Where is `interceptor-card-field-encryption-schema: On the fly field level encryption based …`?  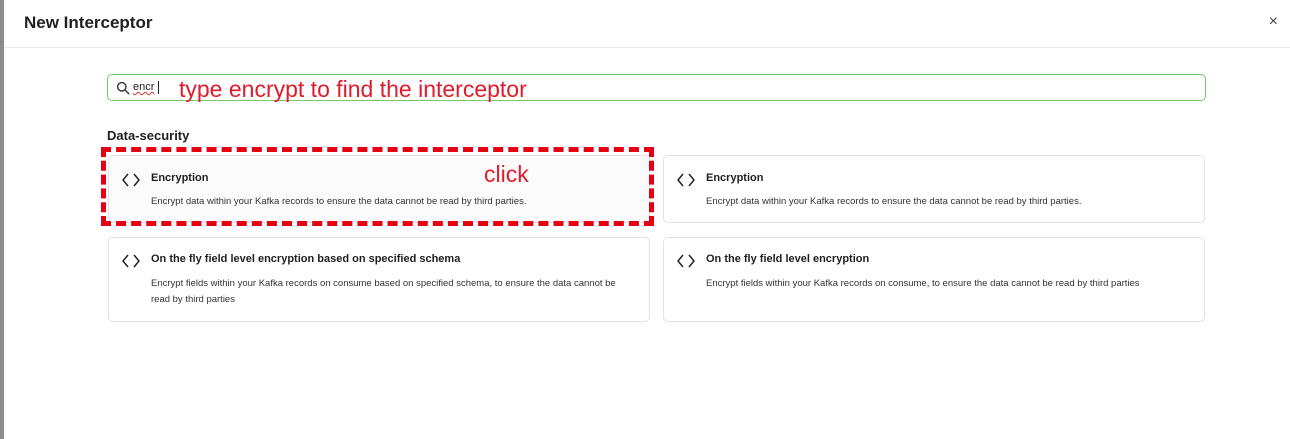 interceptor-card-field-encryption-schema: On the fly field level encryption based … is located at coordinates (379, 279).